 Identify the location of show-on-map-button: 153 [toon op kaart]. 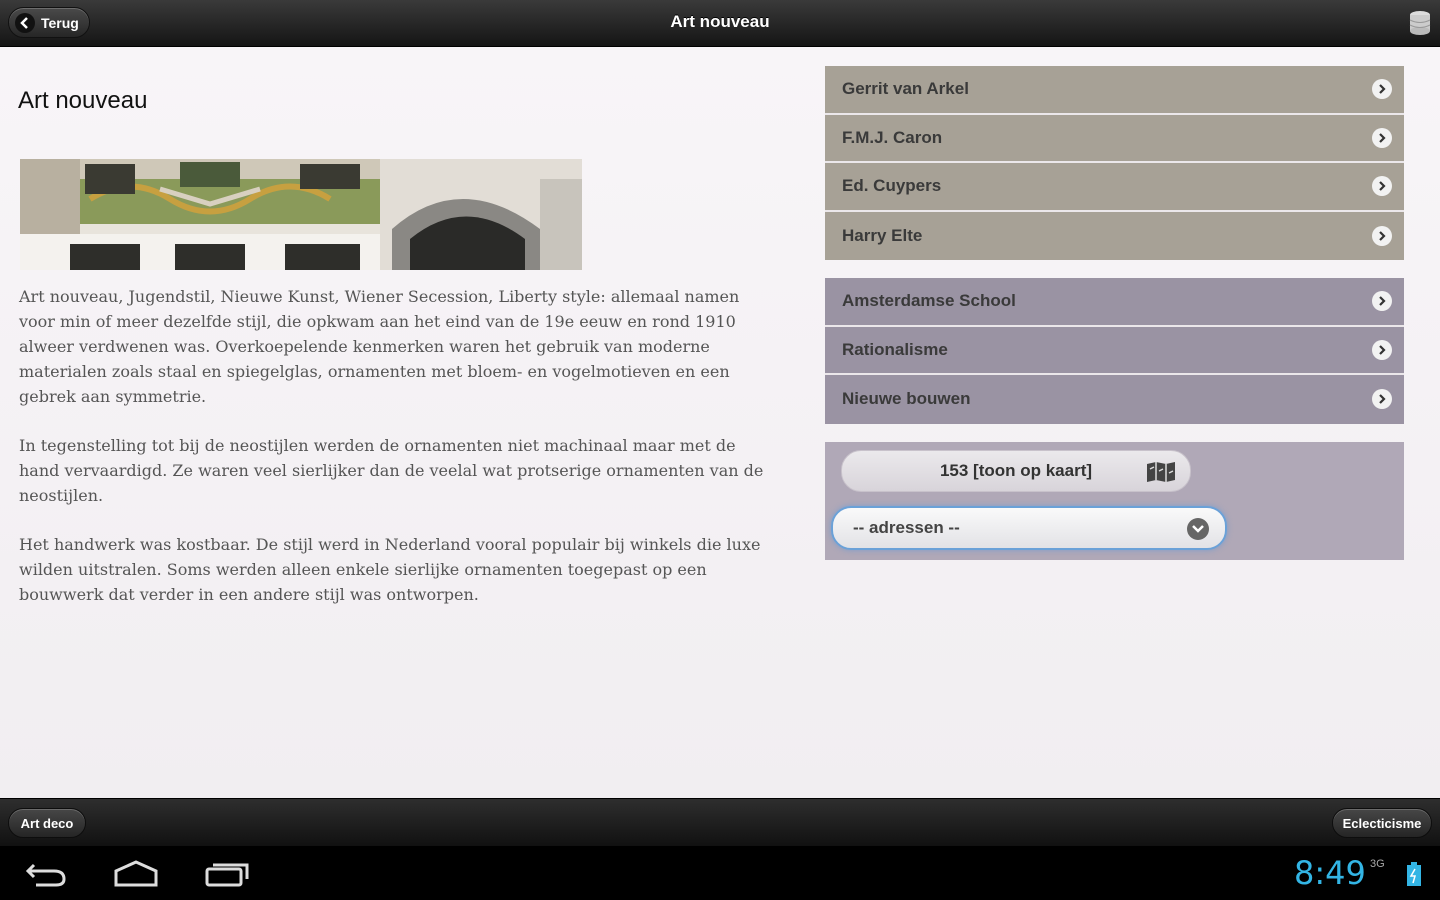
(1016, 471).